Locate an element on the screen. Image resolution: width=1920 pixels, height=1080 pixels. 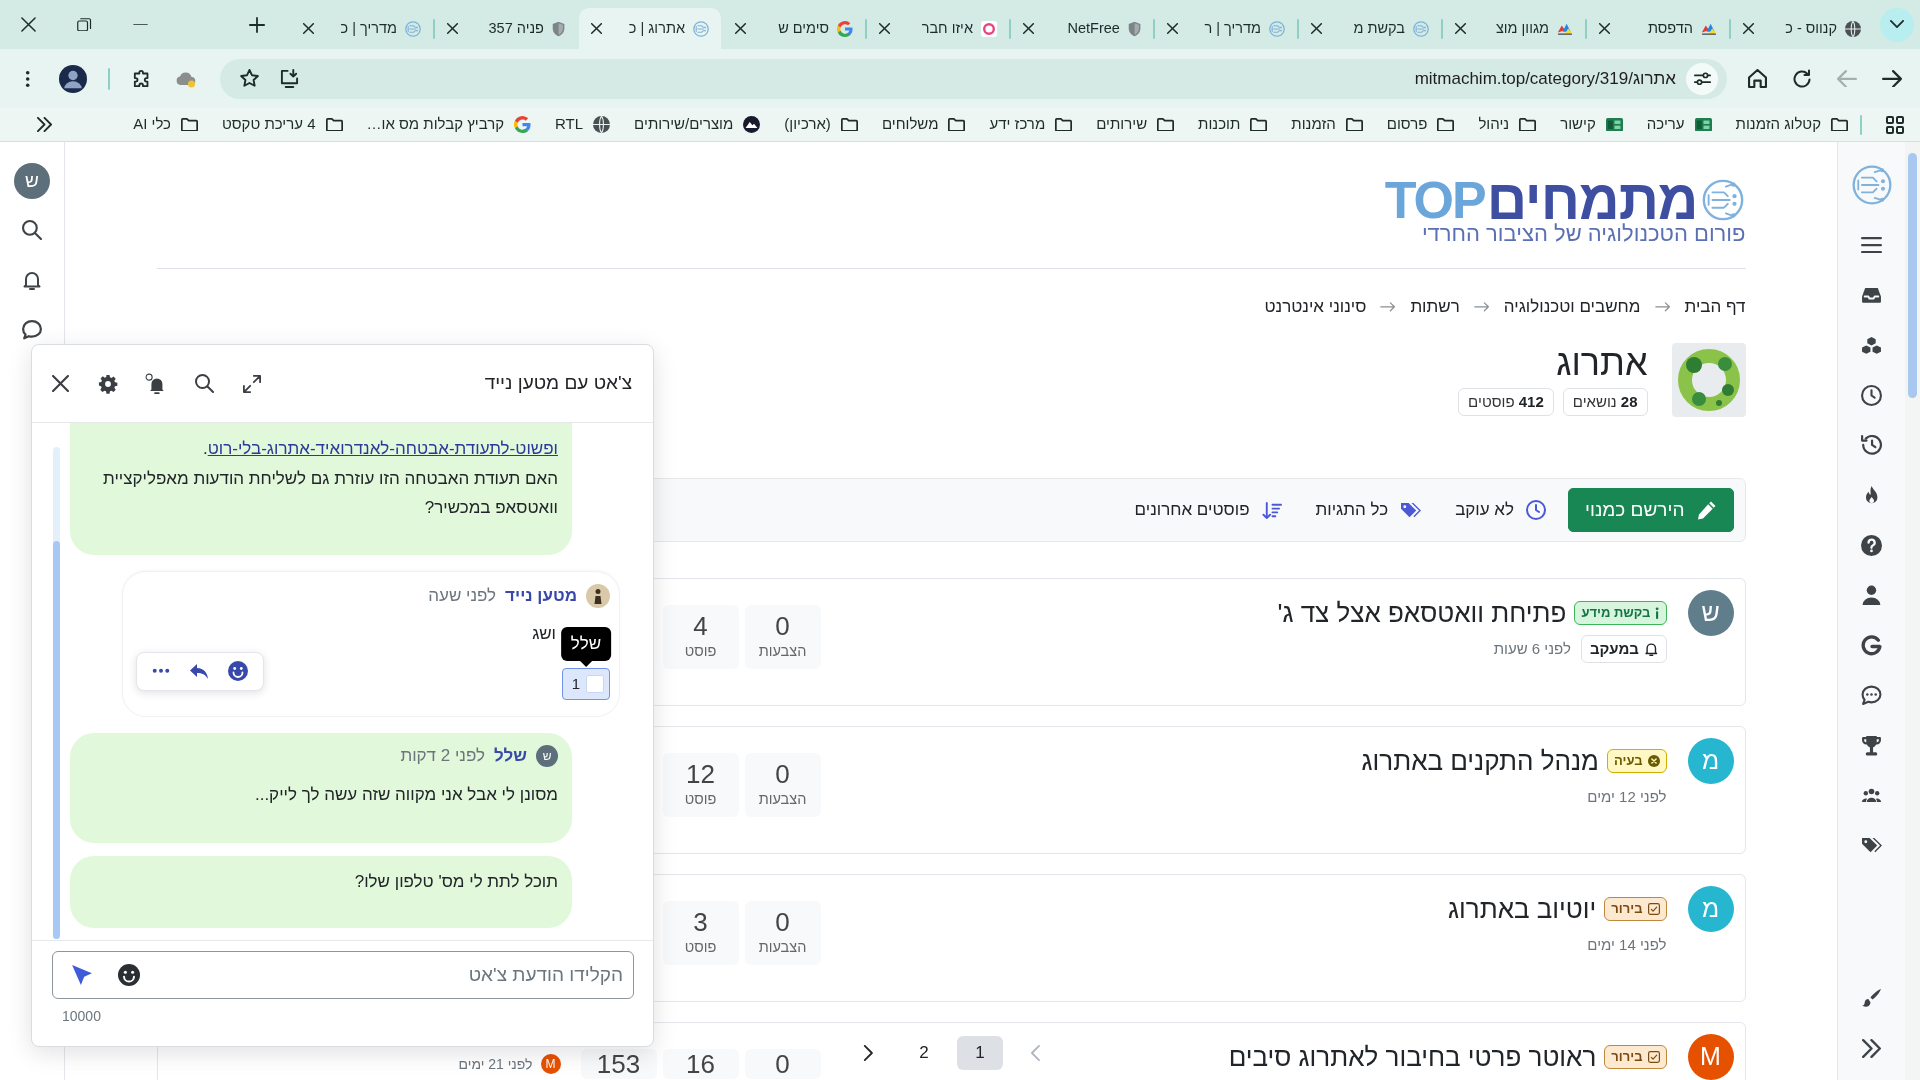
reaction-button: 1 is located at coordinates (586, 684).